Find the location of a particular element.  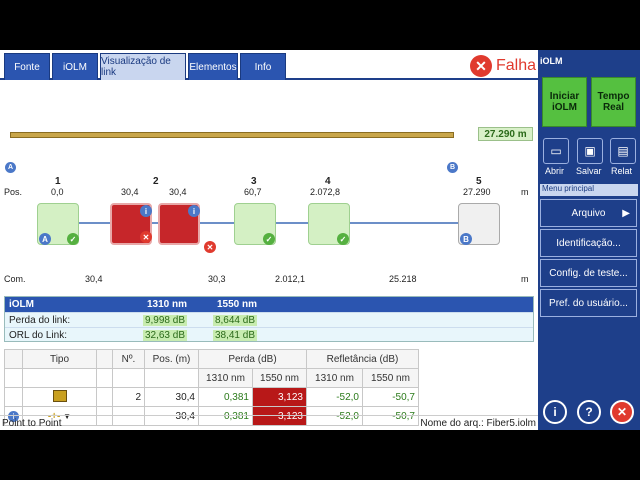

col-refl: Refletância (dB) is located at coordinates (362, 359).